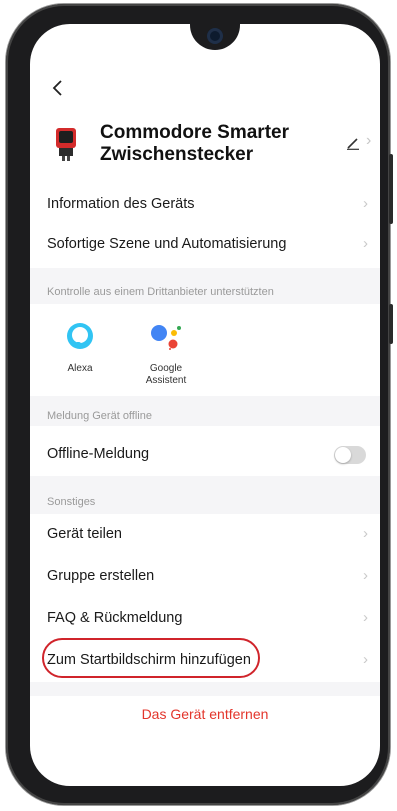 Image resolution: width=397 pixels, height=811 pixels. What do you see at coordinates (98, 454) in the screenshot?
I see `row-label: Offline-Meldung` at bounding box center [98, 454].